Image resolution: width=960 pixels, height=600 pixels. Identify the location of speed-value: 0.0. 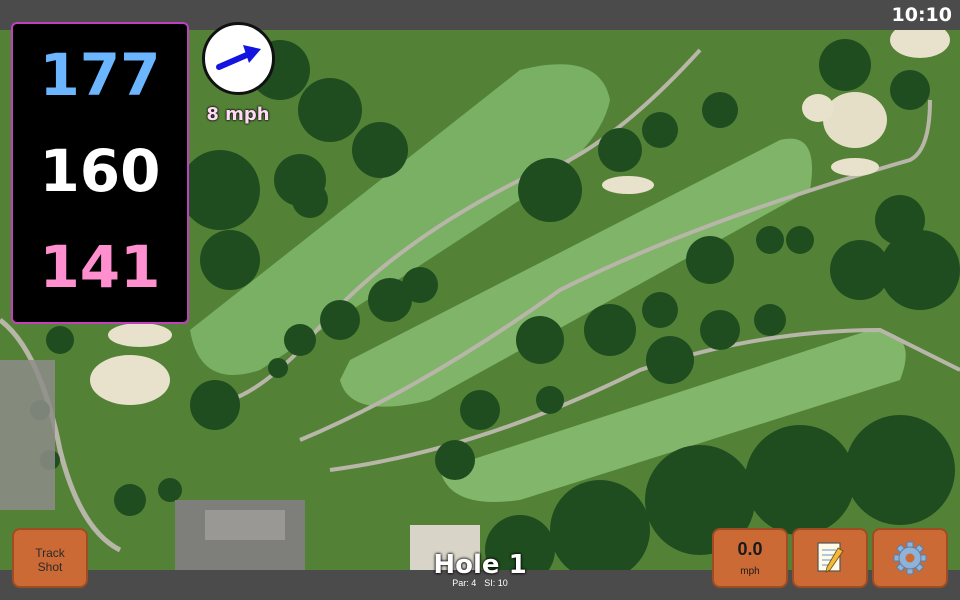
(750, 549).